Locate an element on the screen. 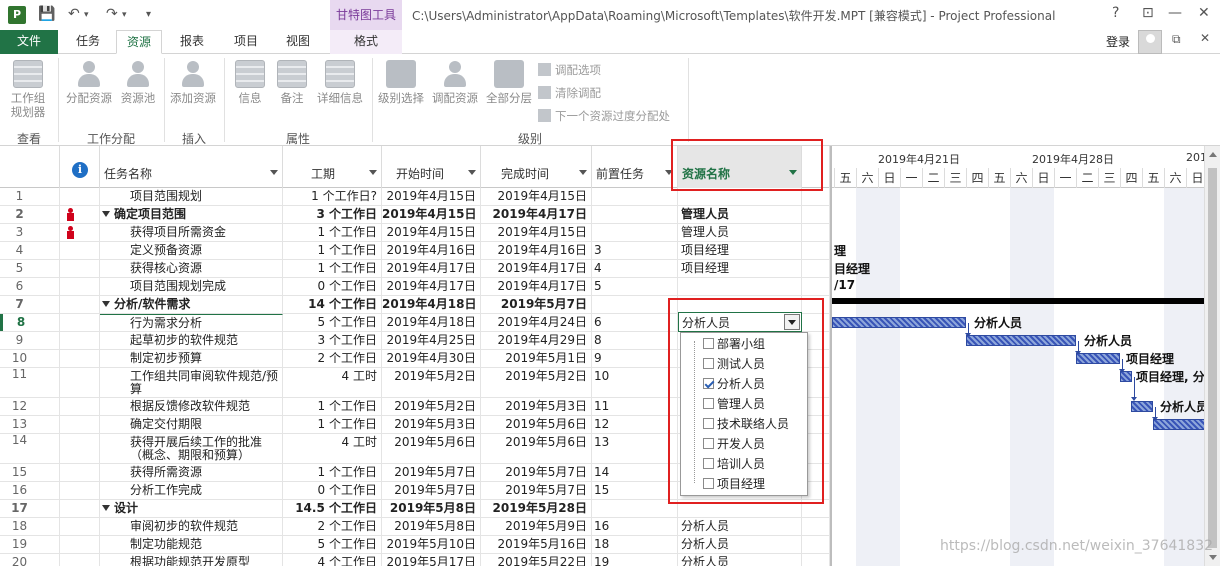 This screenshot has height=566, width=1220. task-name-cell: 根据功能规范开发原型 is located at coordinates (191, 560).